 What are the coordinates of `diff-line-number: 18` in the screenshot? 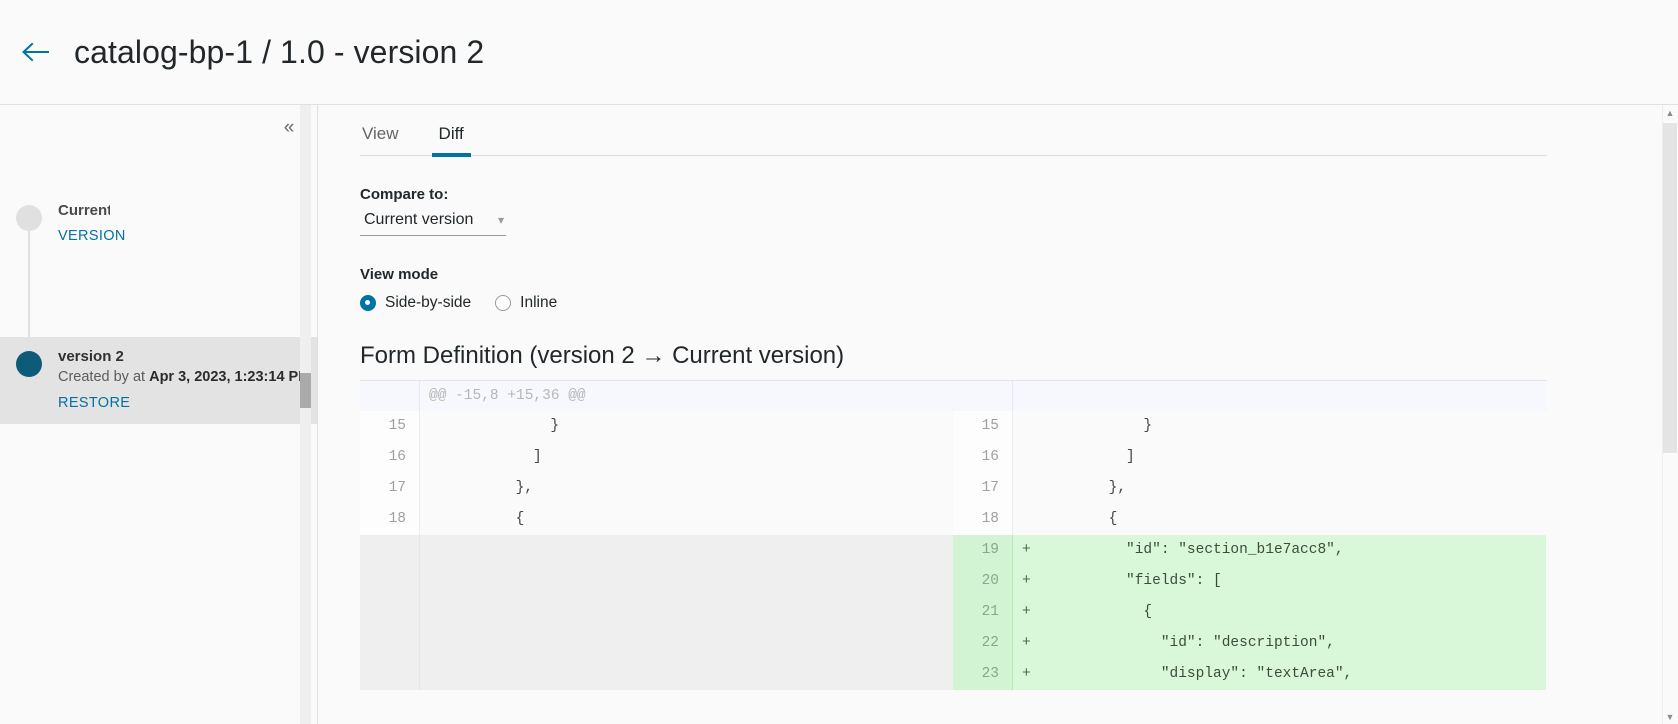 It's located at (983, 519).